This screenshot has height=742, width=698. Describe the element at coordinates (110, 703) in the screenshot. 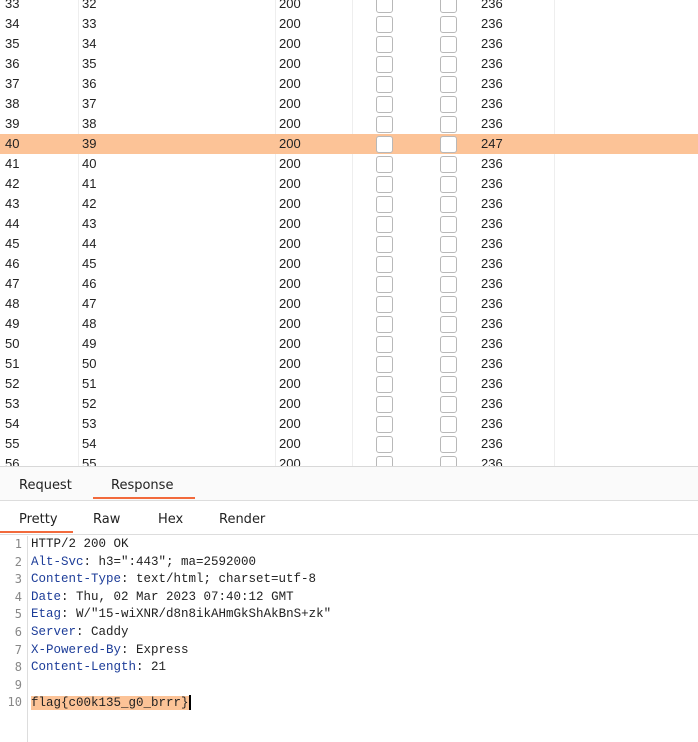

I see `flag-text: flag{c00k135_g0_brrr}` at that location.